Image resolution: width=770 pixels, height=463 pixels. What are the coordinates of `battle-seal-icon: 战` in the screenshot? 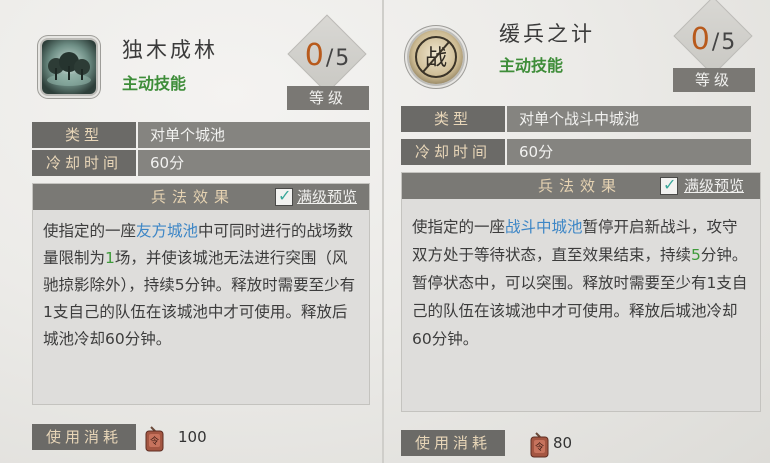 It's located at (436, 57).